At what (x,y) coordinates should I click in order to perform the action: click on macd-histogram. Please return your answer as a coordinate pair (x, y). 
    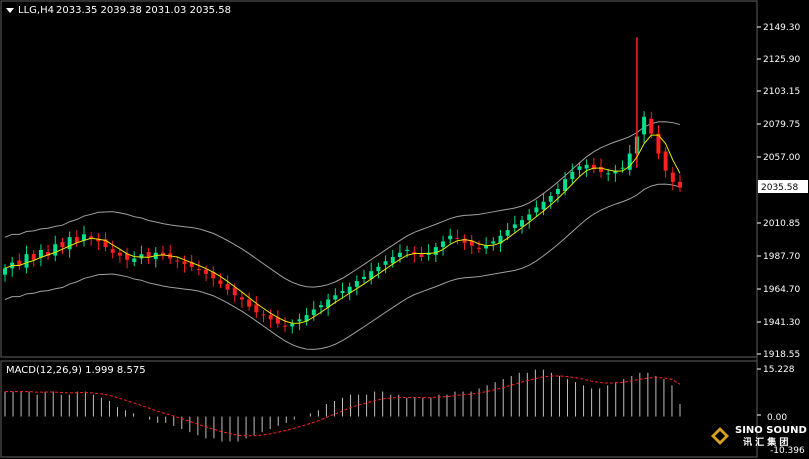
    Looking at the image, I should click on (342, 405).